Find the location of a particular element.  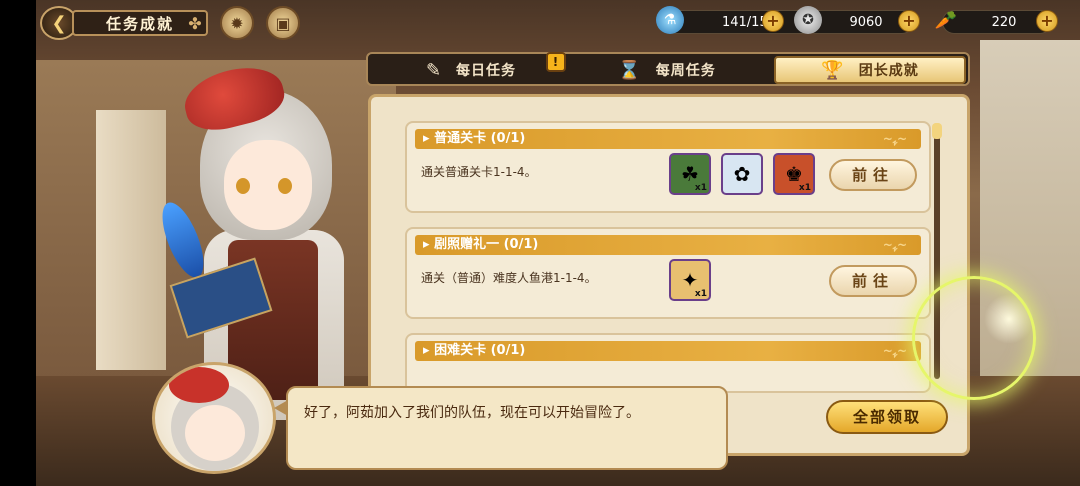

task-tabs: ✎ 每日任务 ! ⌛ 每周任务 🏆 团长成就 is located at coordinates (668, 69).